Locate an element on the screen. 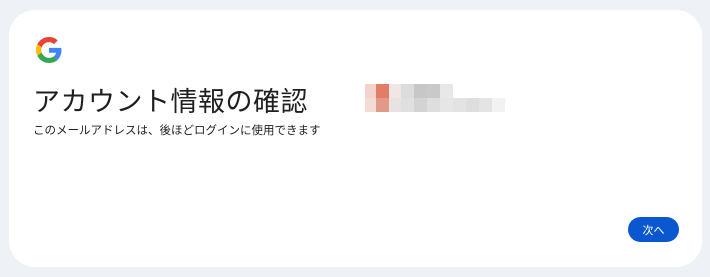 This screenshot has height=277, width=710. google-g-logo-icon is located at coordinates (49, 50).